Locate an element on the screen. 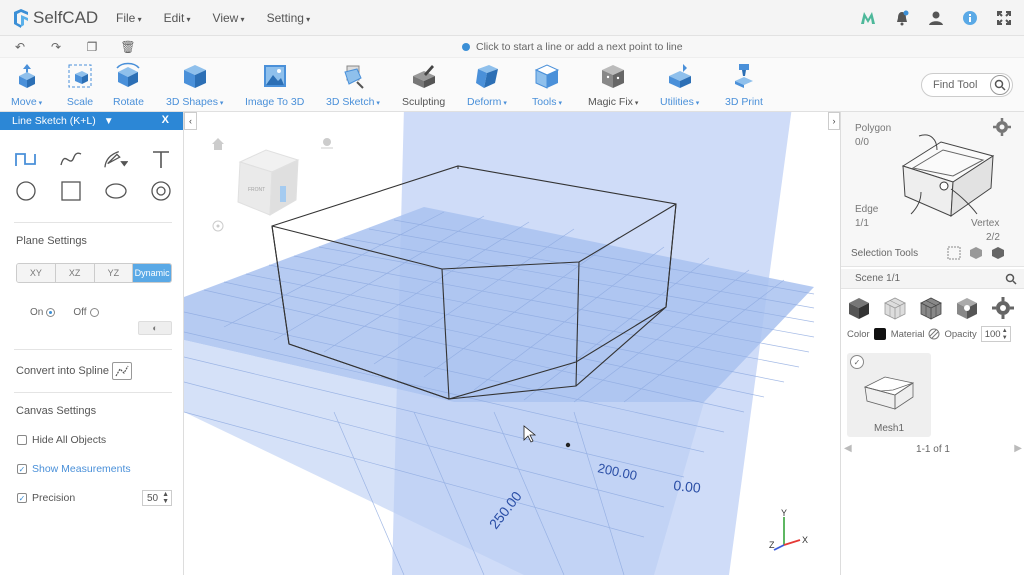  user-icon is located at coordinates (936, 18).